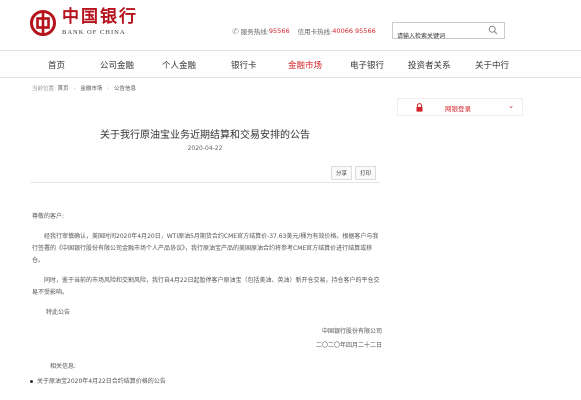 Image resolution: width=581 pixels, height=400 pixels. I want to click on divider, so click(205, 182).